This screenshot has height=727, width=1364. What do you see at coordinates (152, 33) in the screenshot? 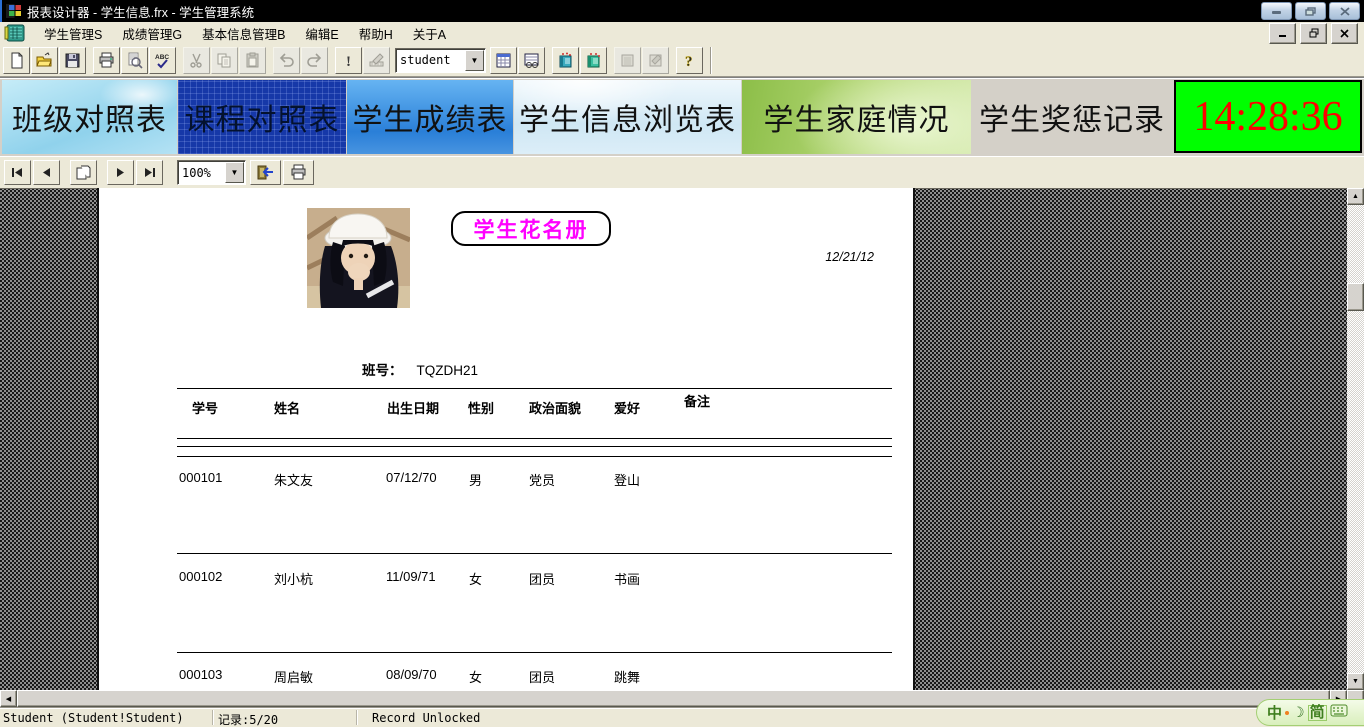
I see `menu-item-grades: 成绩管理G` at bounding box center [152, 33].